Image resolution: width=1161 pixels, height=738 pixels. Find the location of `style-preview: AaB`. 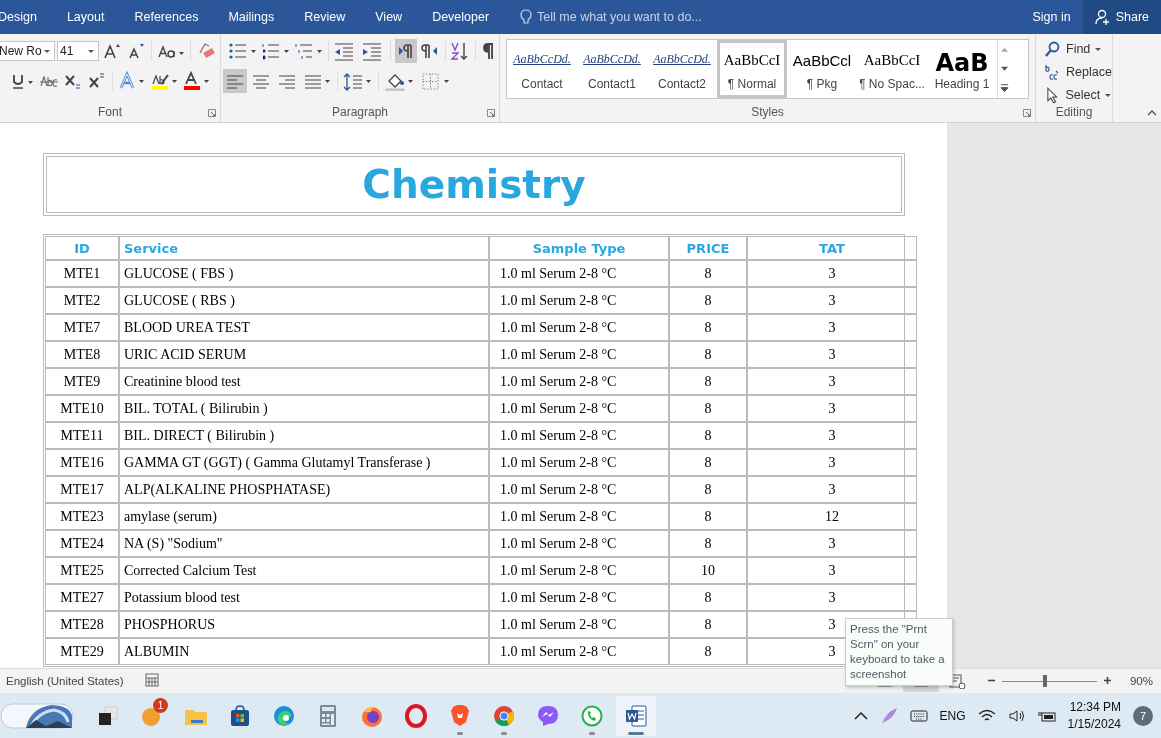

style-preview: AaB is located at coordinates (962, 63).